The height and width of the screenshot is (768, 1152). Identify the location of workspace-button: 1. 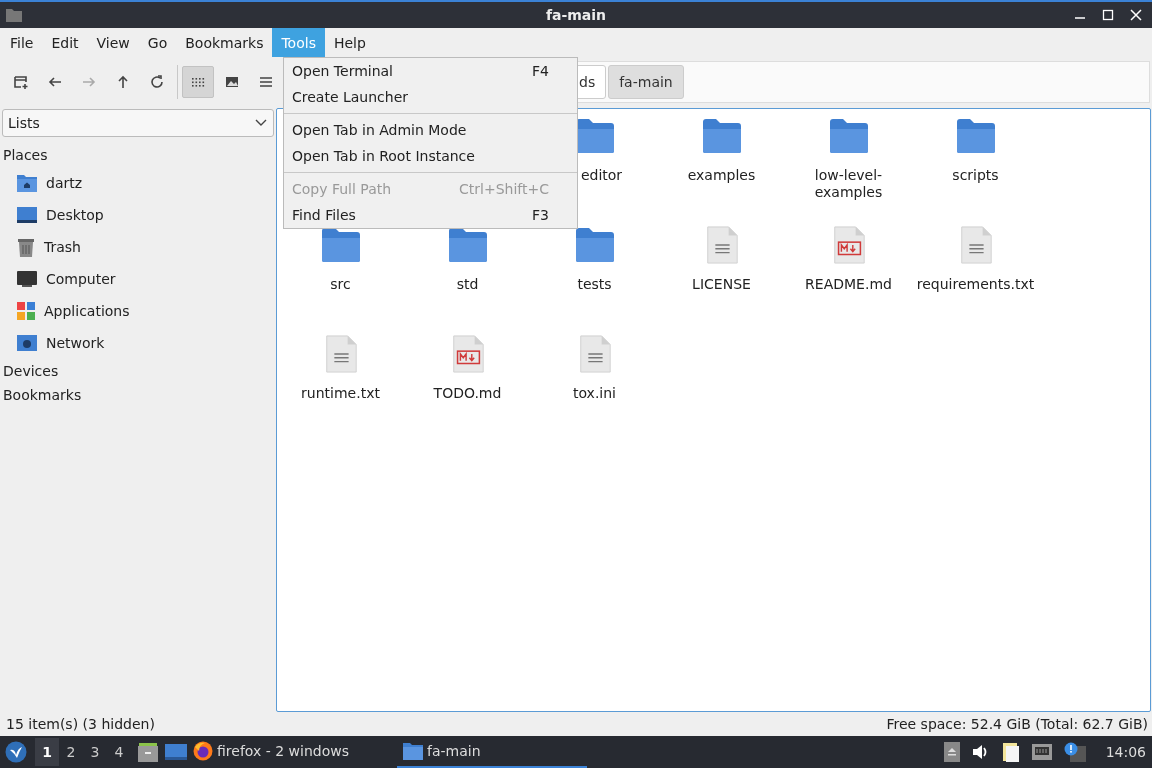
(47, 752).